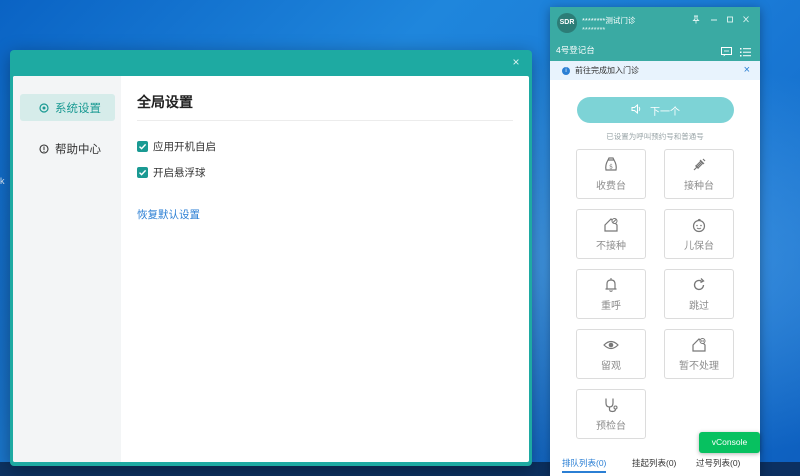 This screenshot has height=476, width=800. What do you see at coordinates (718, 463) in the screenshot?
I see `tab-passed-list: 过号列表(0)` at bounding box center [718, 463].